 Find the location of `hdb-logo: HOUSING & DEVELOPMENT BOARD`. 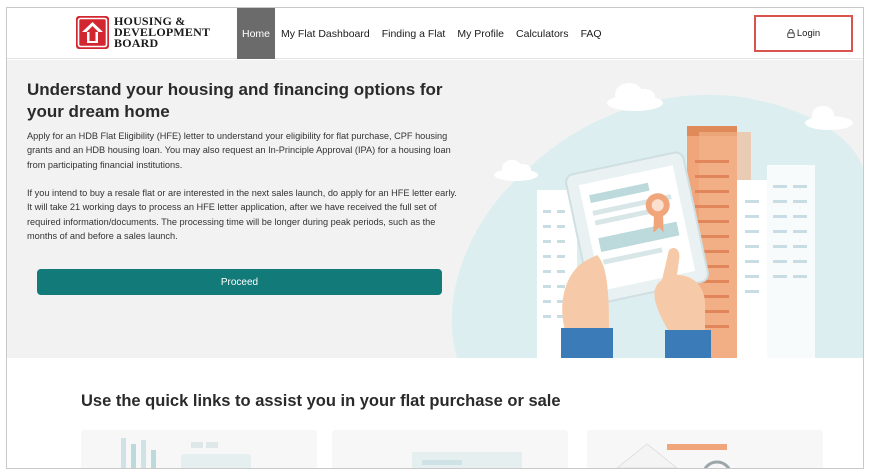

hdb-logo: HOUSING & DEVELOPMENT BOARD is located at coordinates (143, 32).